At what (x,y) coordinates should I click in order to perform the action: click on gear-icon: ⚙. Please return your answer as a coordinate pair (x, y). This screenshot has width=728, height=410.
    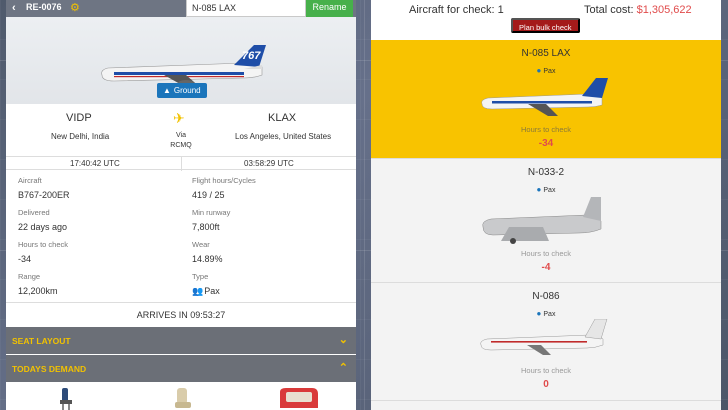
    Looking at the image, I should click on (75, 7).